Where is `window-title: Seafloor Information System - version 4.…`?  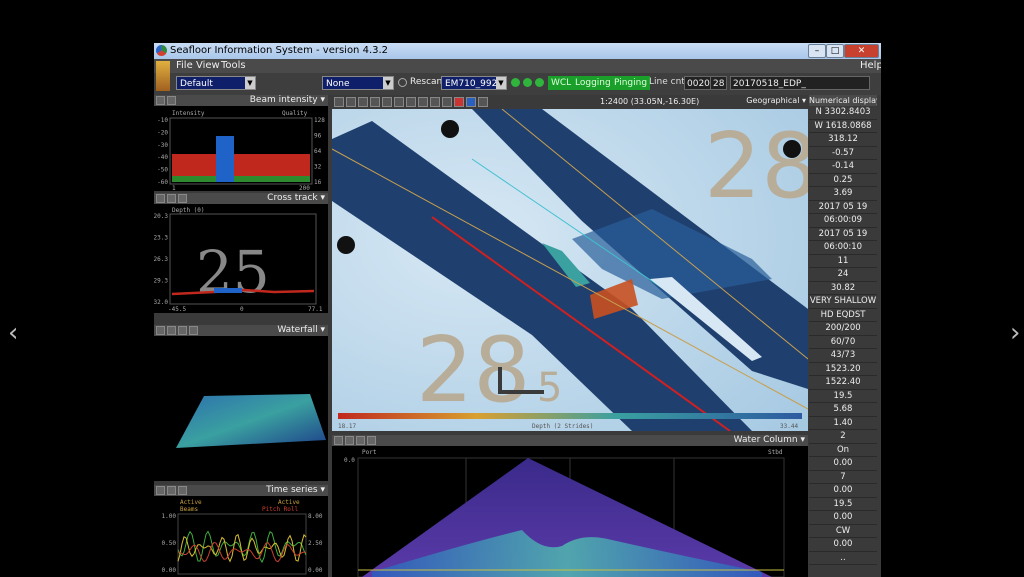 window-title: Seafloor Information System - version 4.… is located at coordinates (279, 50).